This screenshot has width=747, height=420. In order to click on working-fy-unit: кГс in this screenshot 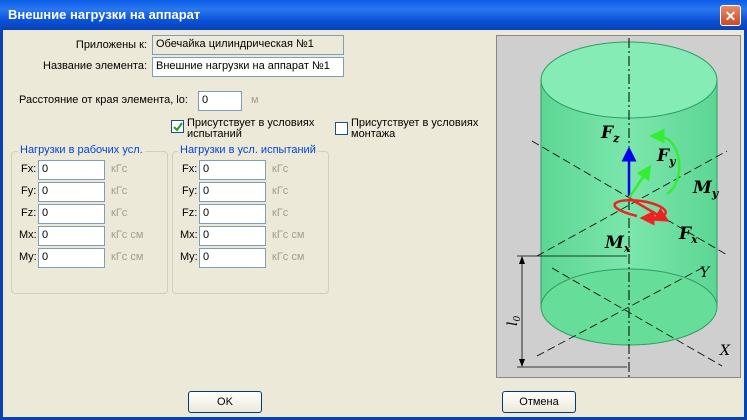, I will do `click(119, 191)`.